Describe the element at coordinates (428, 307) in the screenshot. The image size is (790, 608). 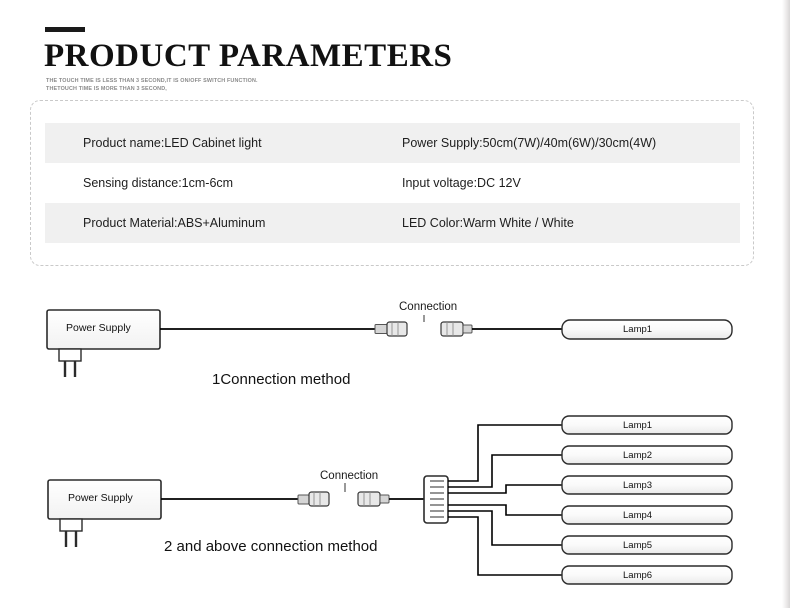
I see `connection-label-1: Connection` at that location.